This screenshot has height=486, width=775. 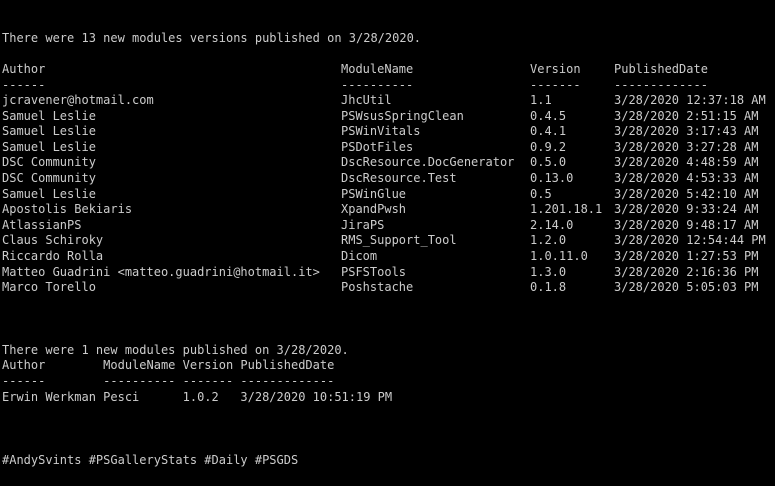 I want to click on cell-modulename: DscResource.DocGenerator, so click(x=428, y=162).